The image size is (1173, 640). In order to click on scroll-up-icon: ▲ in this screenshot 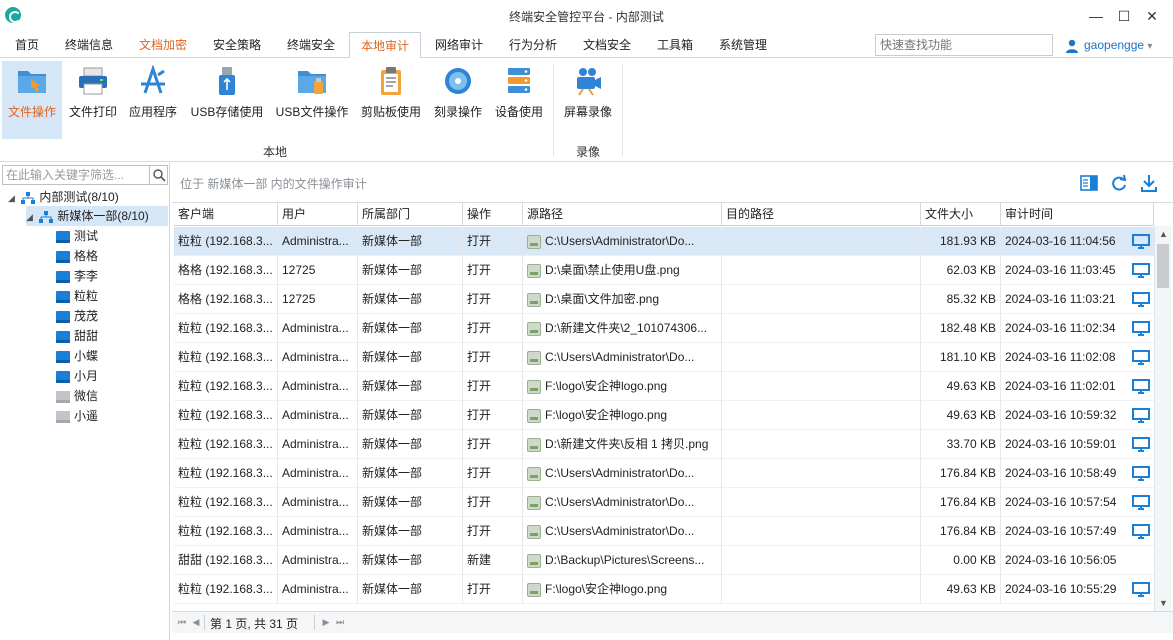, I will do `click(1163, 234)`.